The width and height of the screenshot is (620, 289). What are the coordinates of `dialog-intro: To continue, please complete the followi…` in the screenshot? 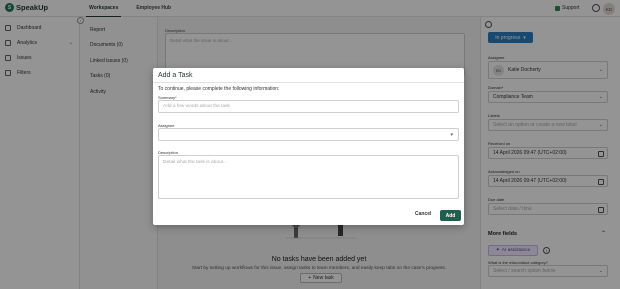 It's located at (219, 89).